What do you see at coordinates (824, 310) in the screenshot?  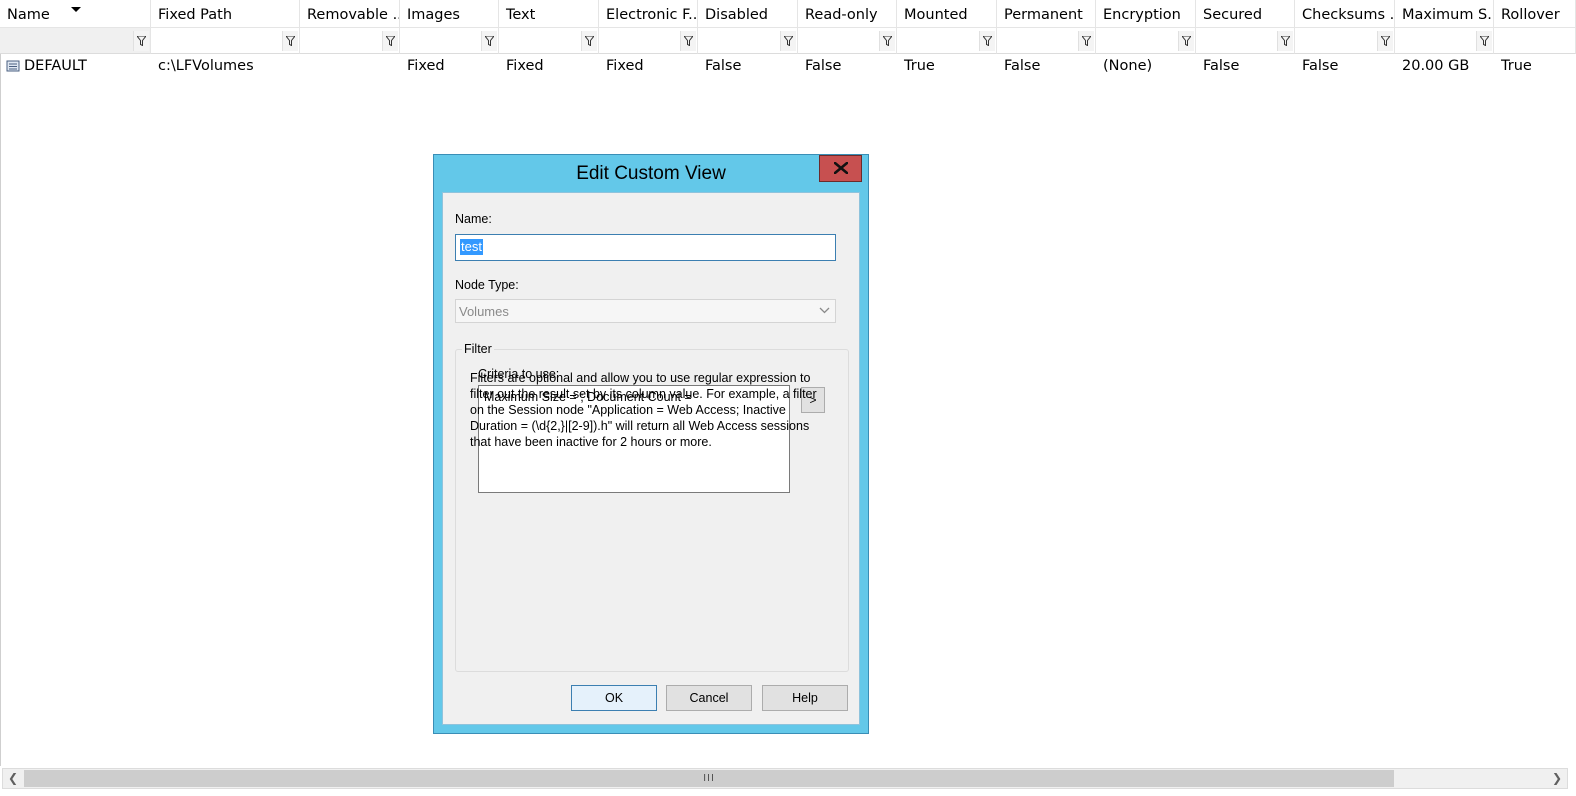 I see `chevron-down-icon` at bounding box center [824, 310].